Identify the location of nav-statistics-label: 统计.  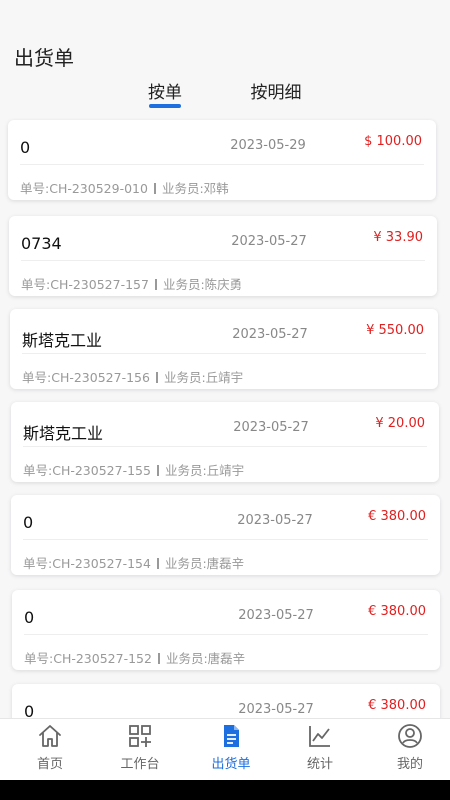
(319, 764).